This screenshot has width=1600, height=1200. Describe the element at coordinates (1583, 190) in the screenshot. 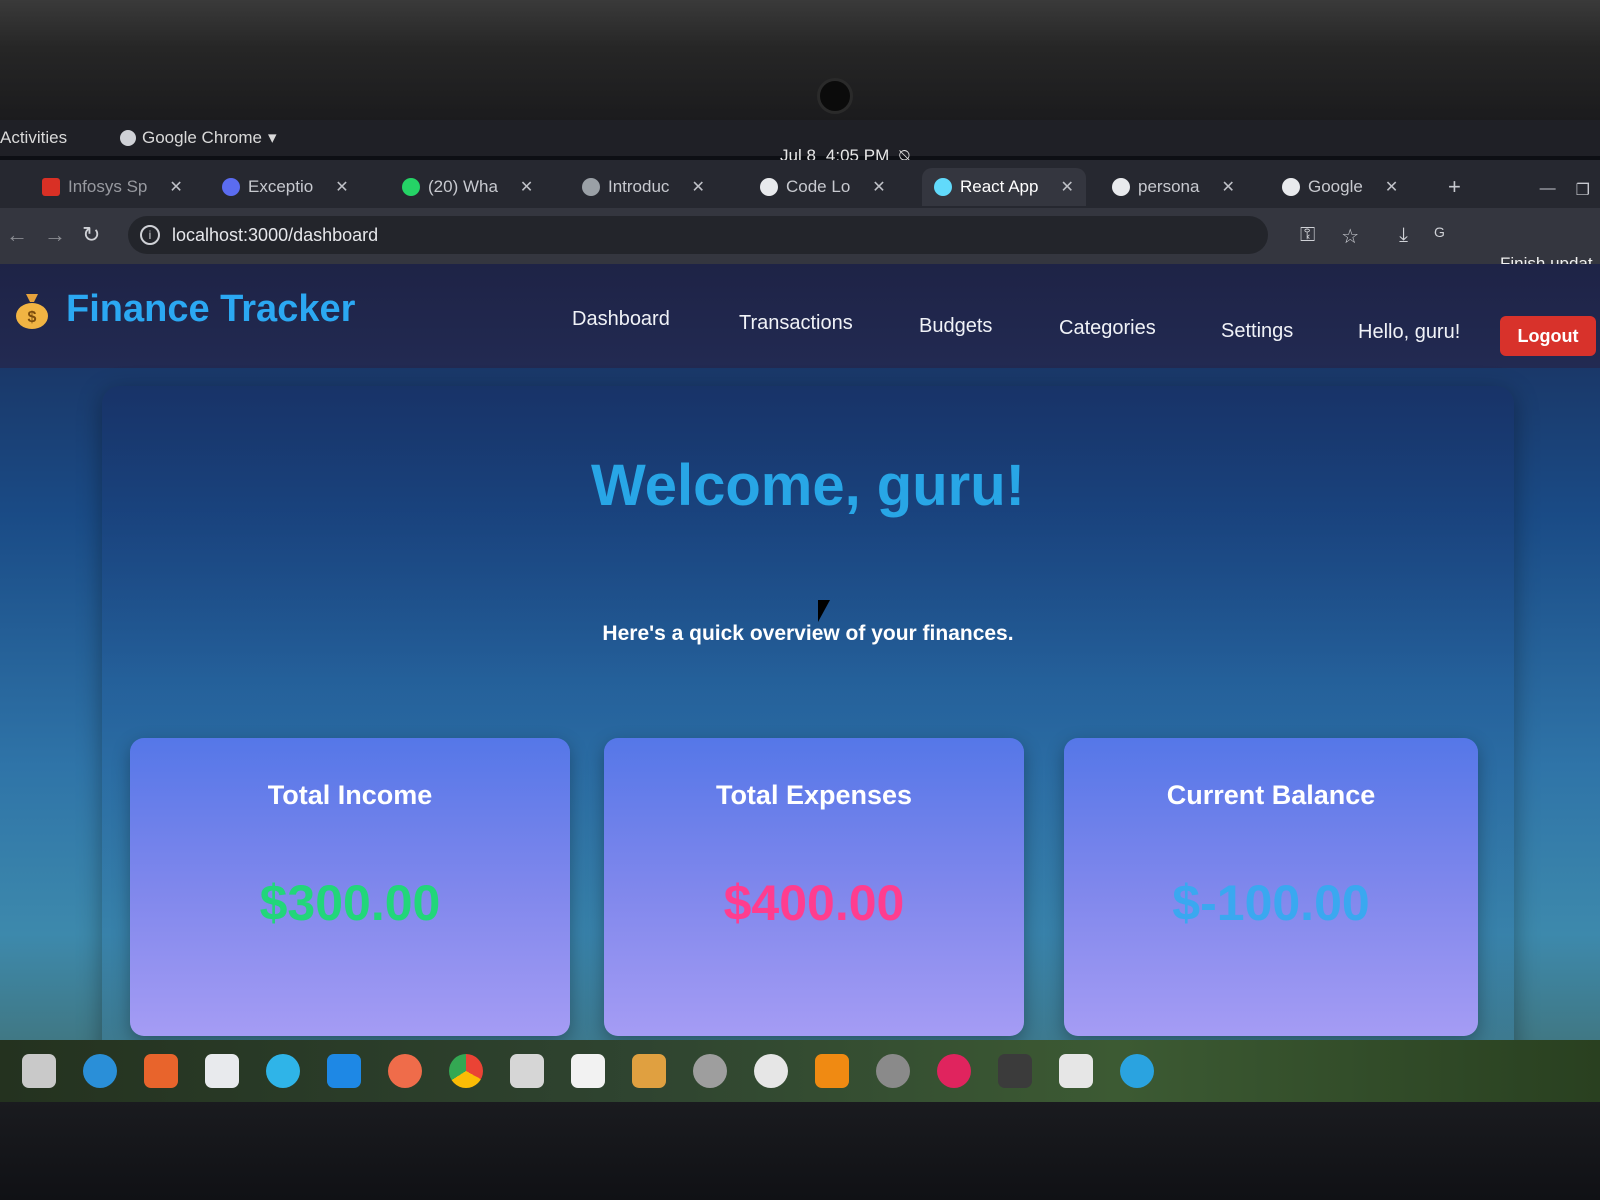

I see `restore-icon: ❐` at that location.